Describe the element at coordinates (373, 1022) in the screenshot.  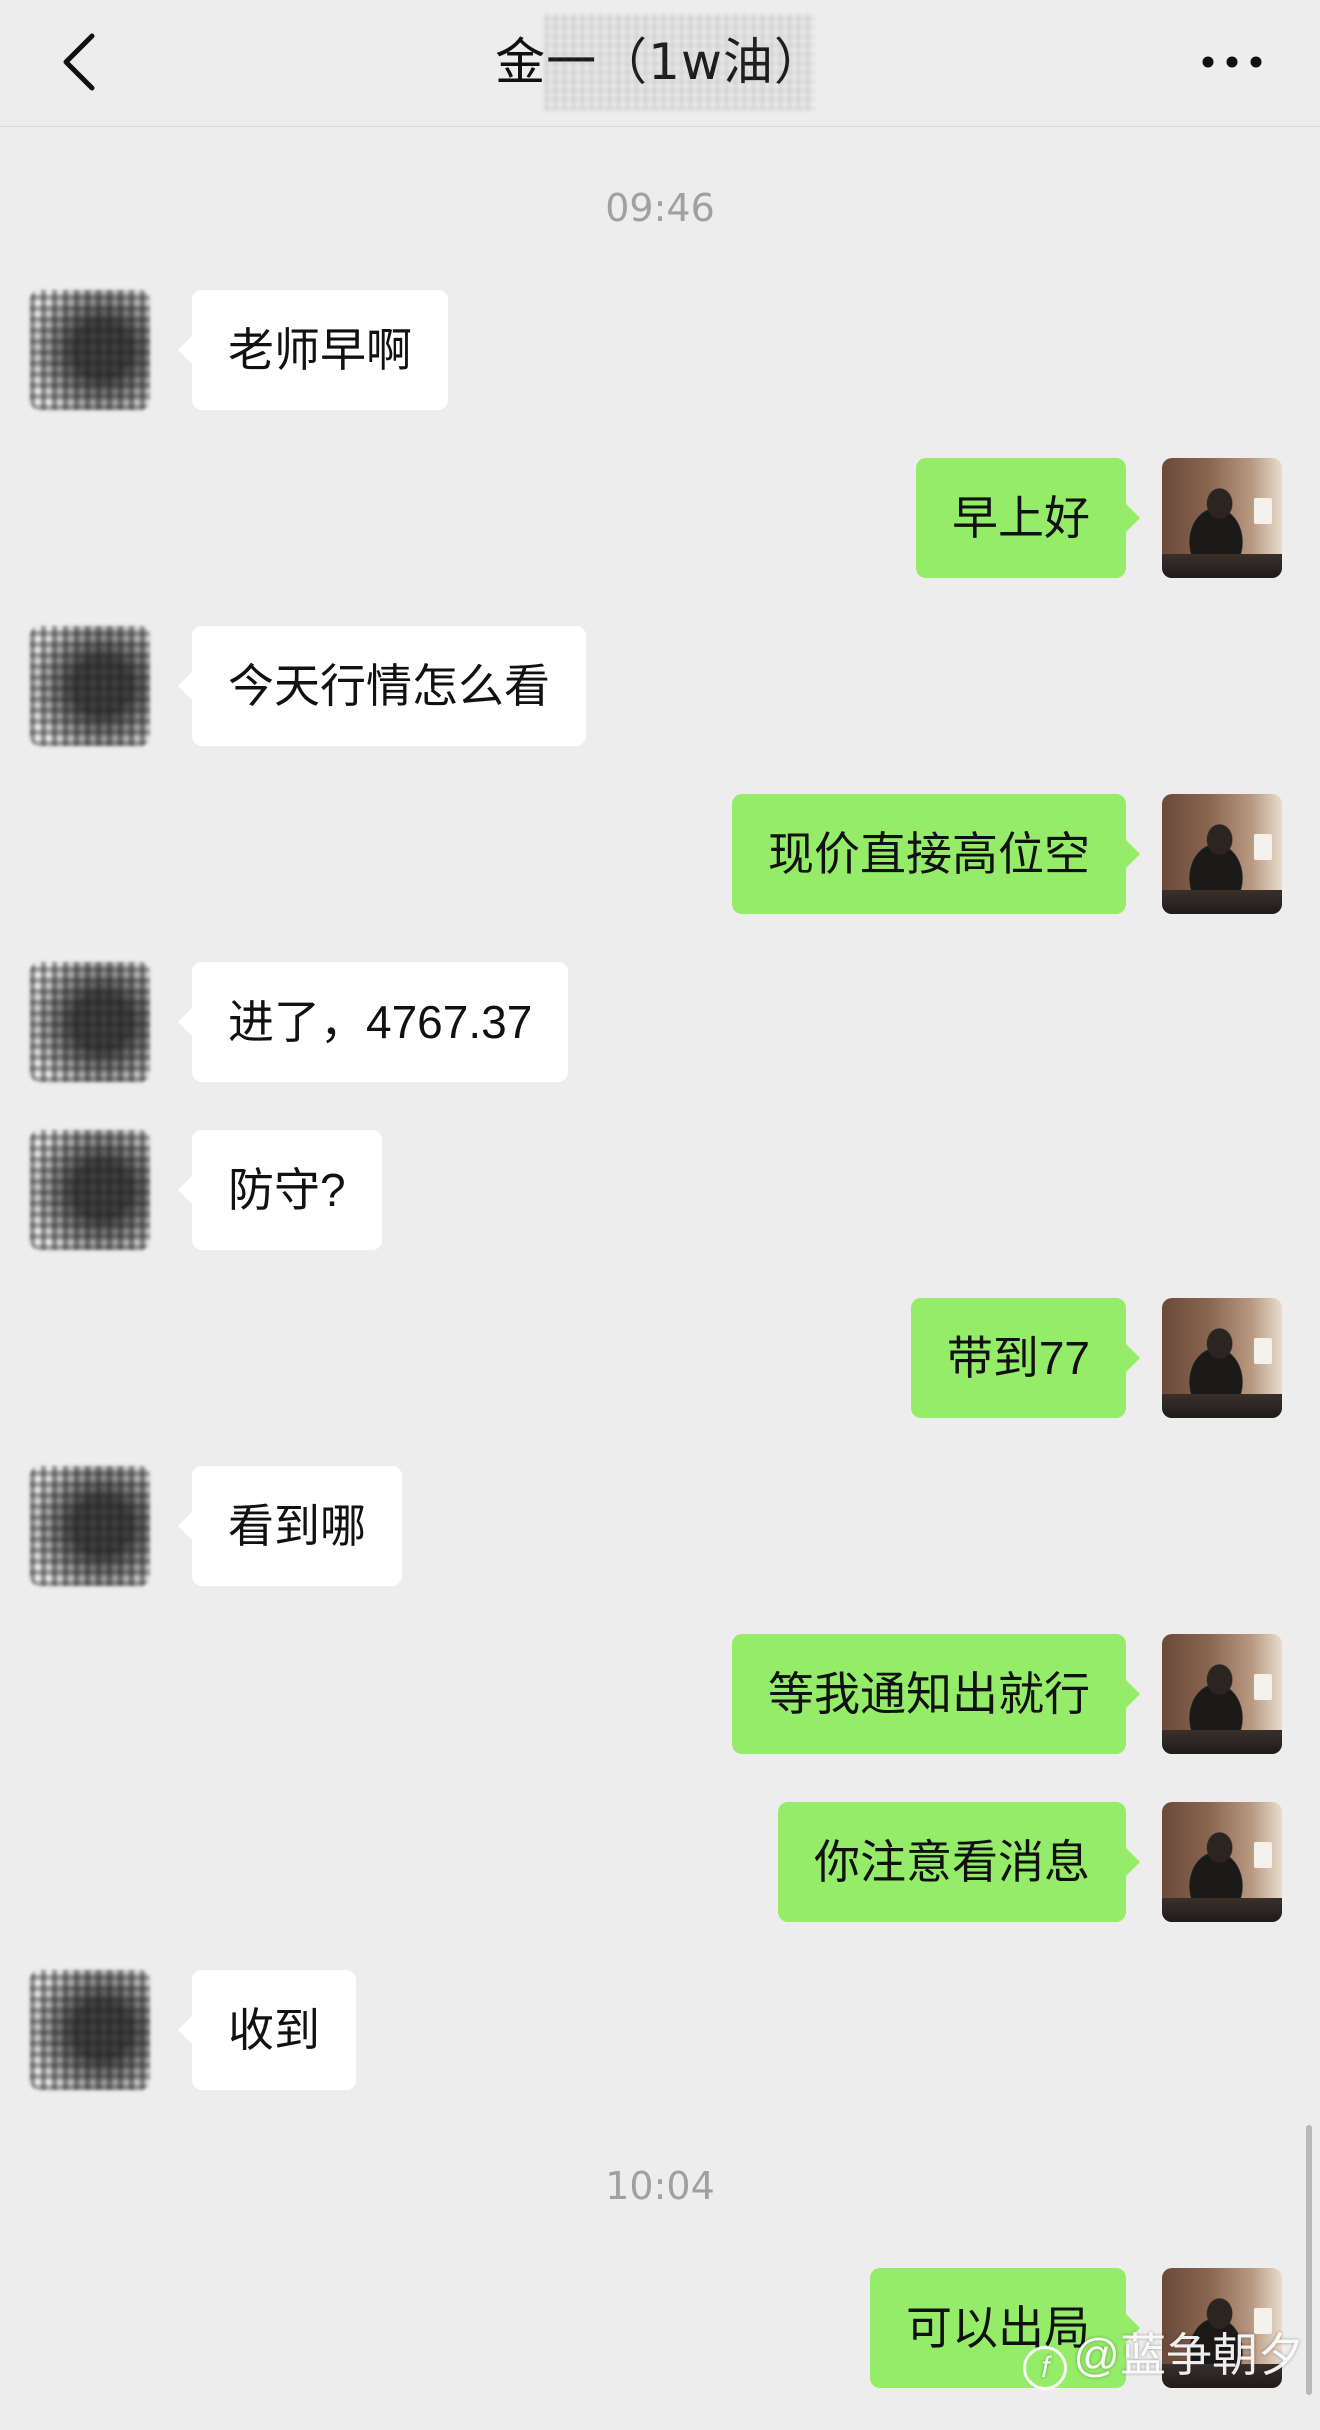
I see `incoming-message-bubble: 进了，4767.37` at that location.